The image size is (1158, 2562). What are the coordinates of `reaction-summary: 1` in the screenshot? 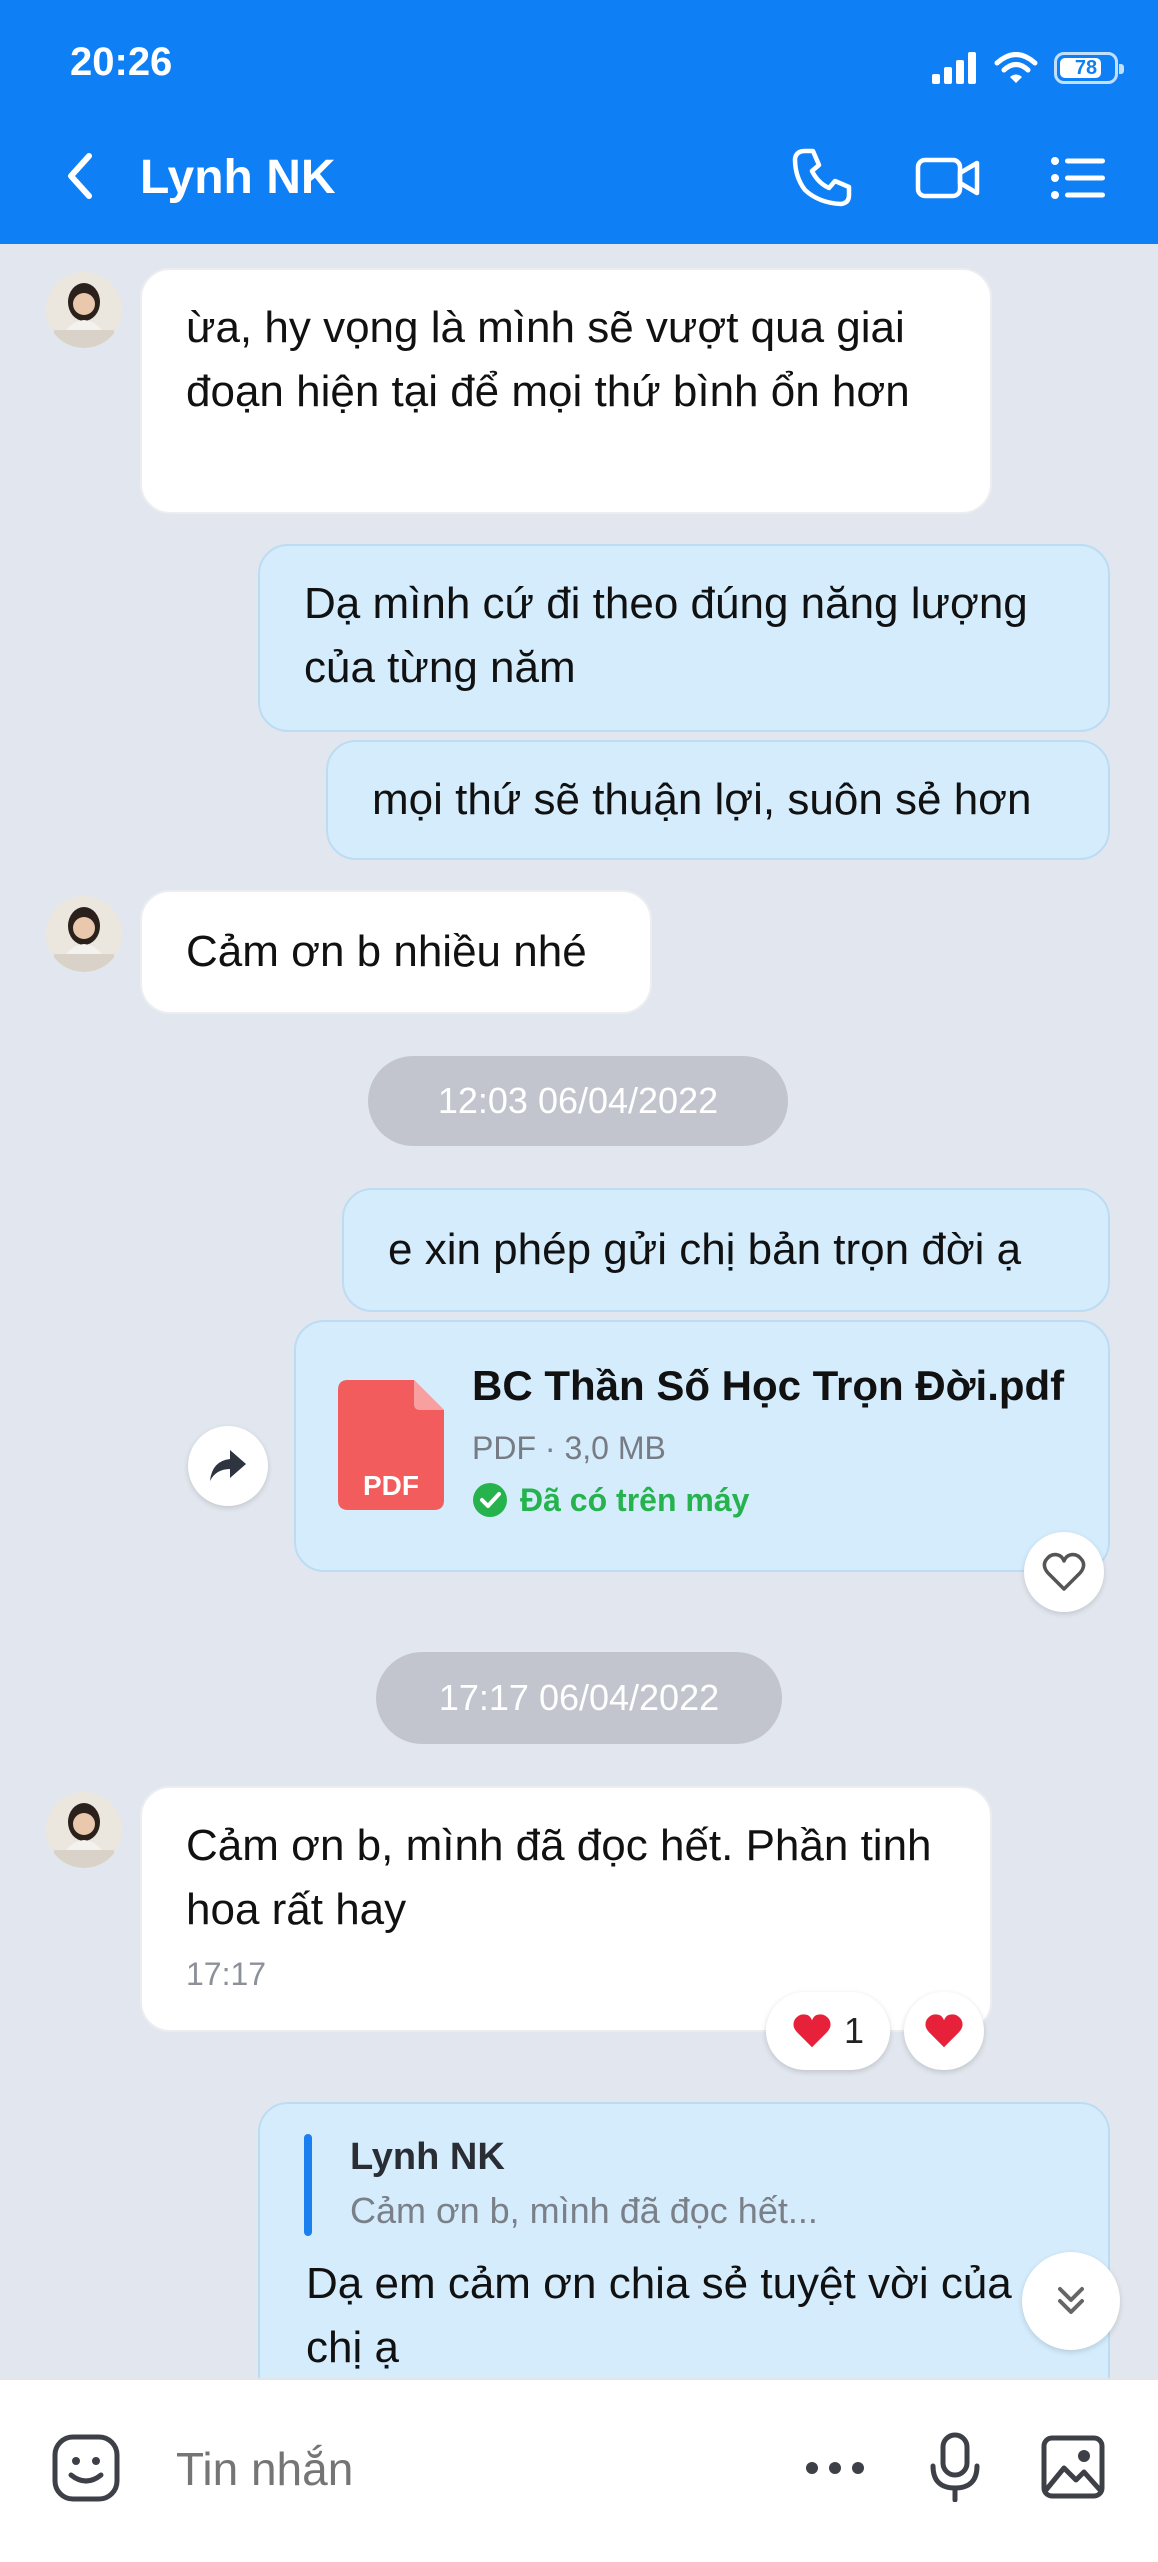 It's located at (828, 2031).